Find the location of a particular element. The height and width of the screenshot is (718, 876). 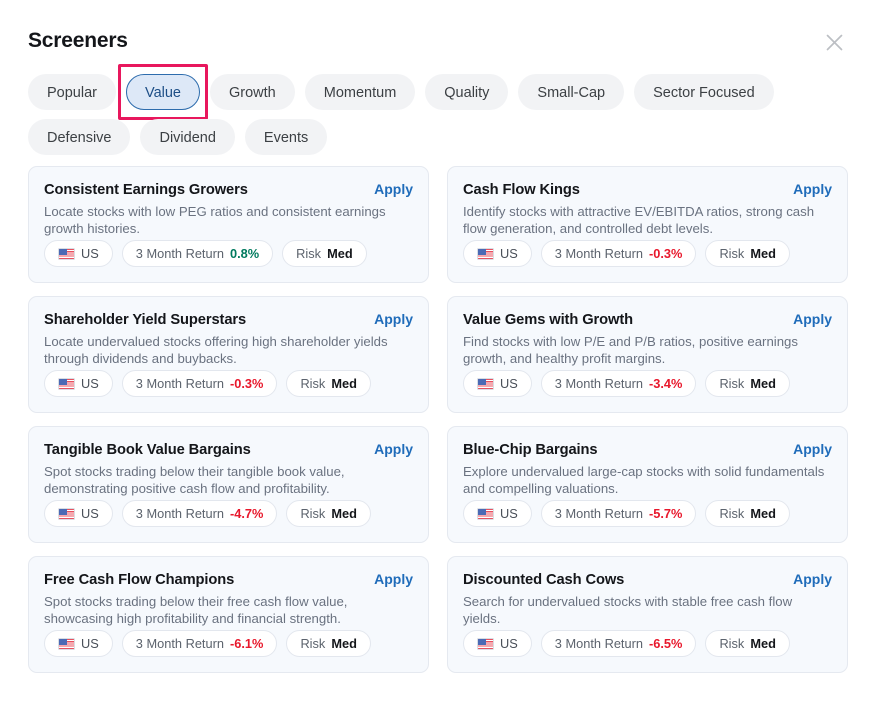

return-value: -6.5% is located at coordinates (666, 643).